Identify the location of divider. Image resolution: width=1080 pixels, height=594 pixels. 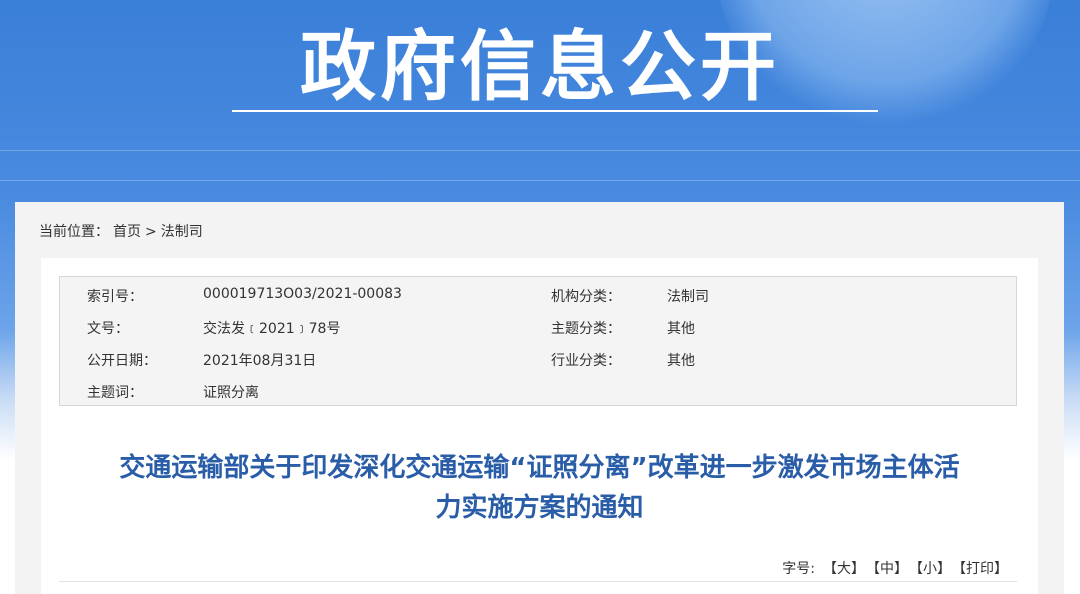
(538, 581).